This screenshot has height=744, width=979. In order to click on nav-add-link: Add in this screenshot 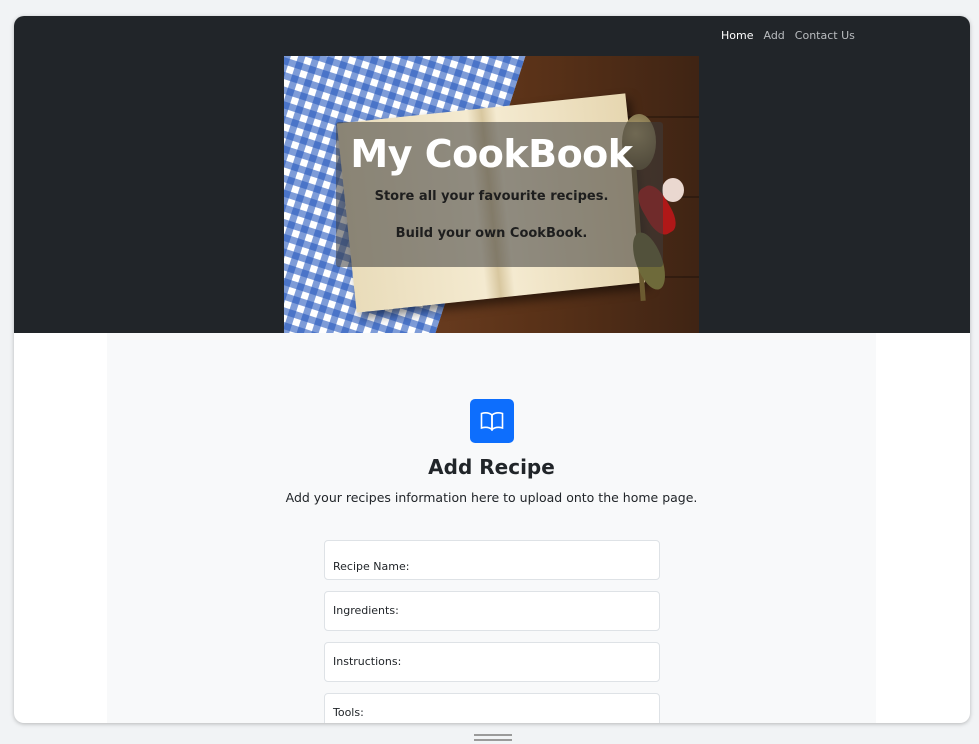, I will do `click(773, 35)`.